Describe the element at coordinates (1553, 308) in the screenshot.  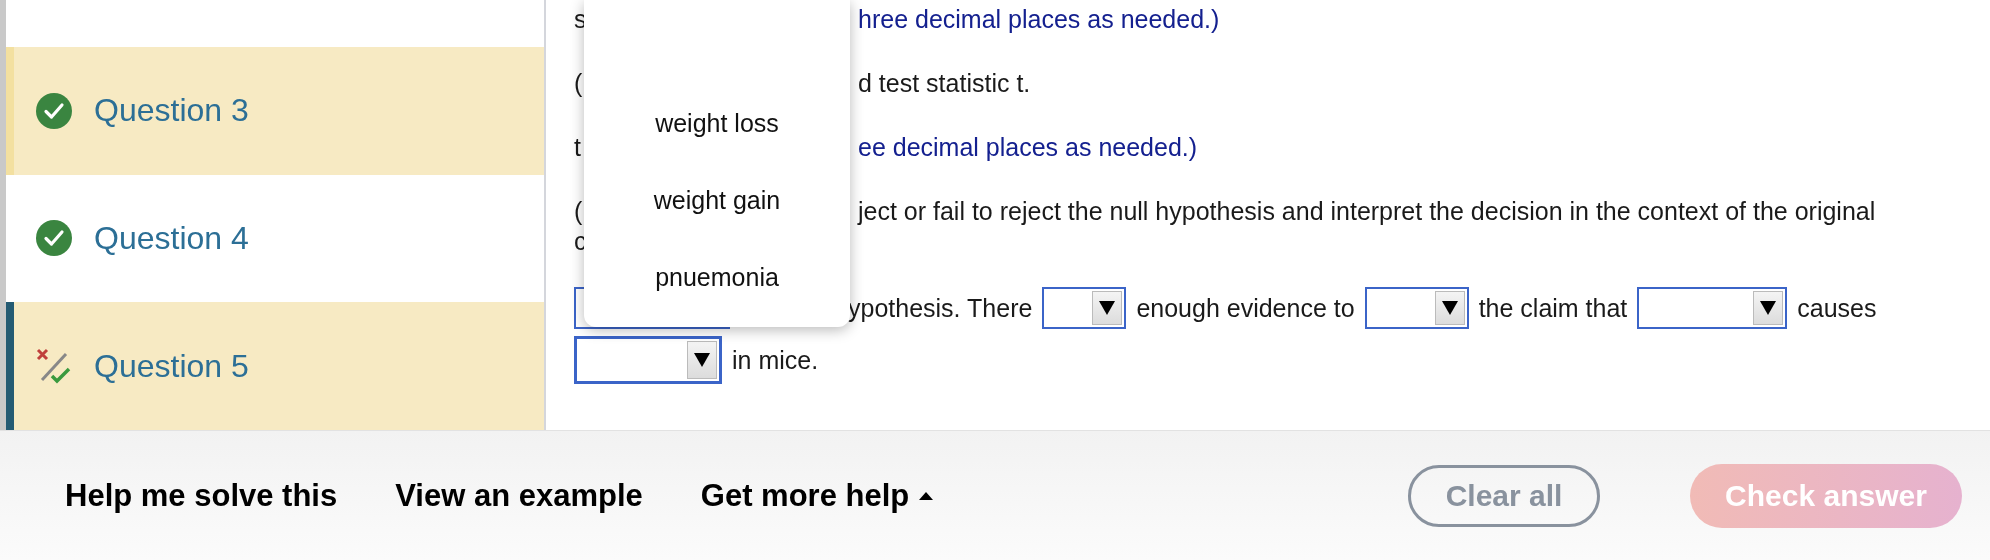
I see `answer-text: the claim that` at that location.